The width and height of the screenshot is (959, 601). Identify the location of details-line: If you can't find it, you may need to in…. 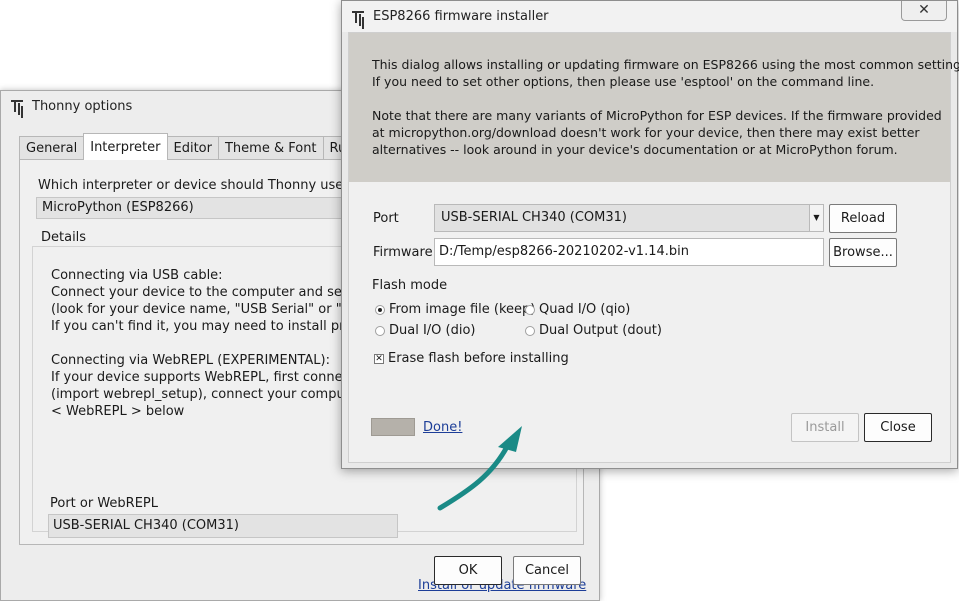
(212, 326).